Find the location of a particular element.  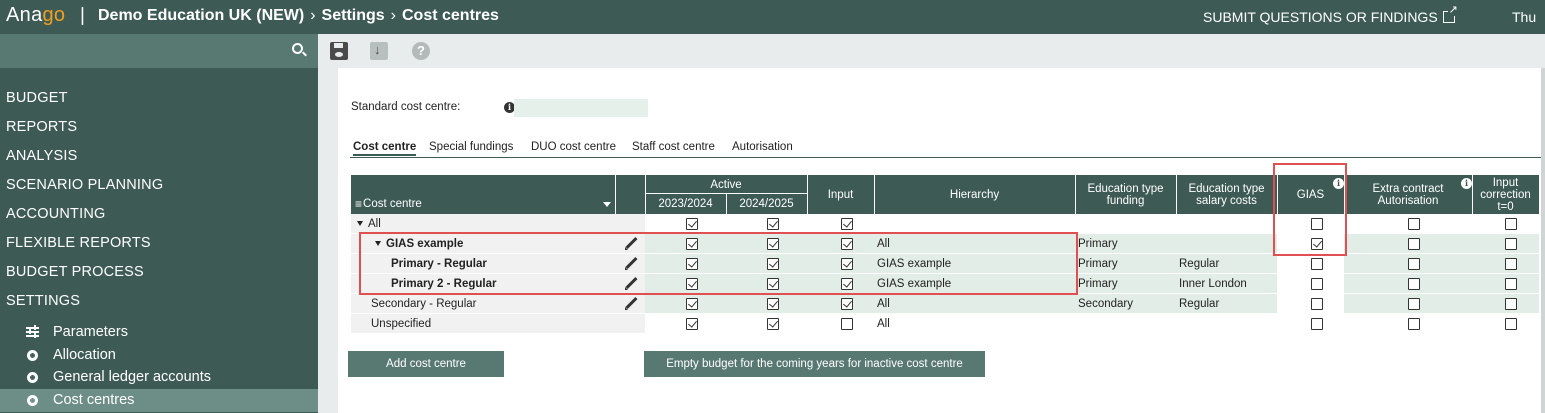

column-header-input-correction: Input correction t=0 is located at coordinates (1505, 194).